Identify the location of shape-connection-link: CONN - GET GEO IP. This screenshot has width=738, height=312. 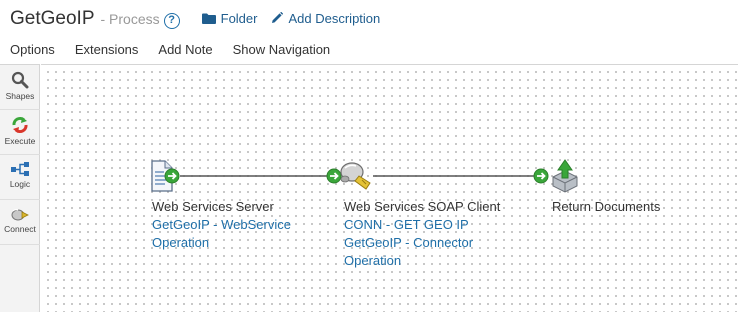
(422, 225).